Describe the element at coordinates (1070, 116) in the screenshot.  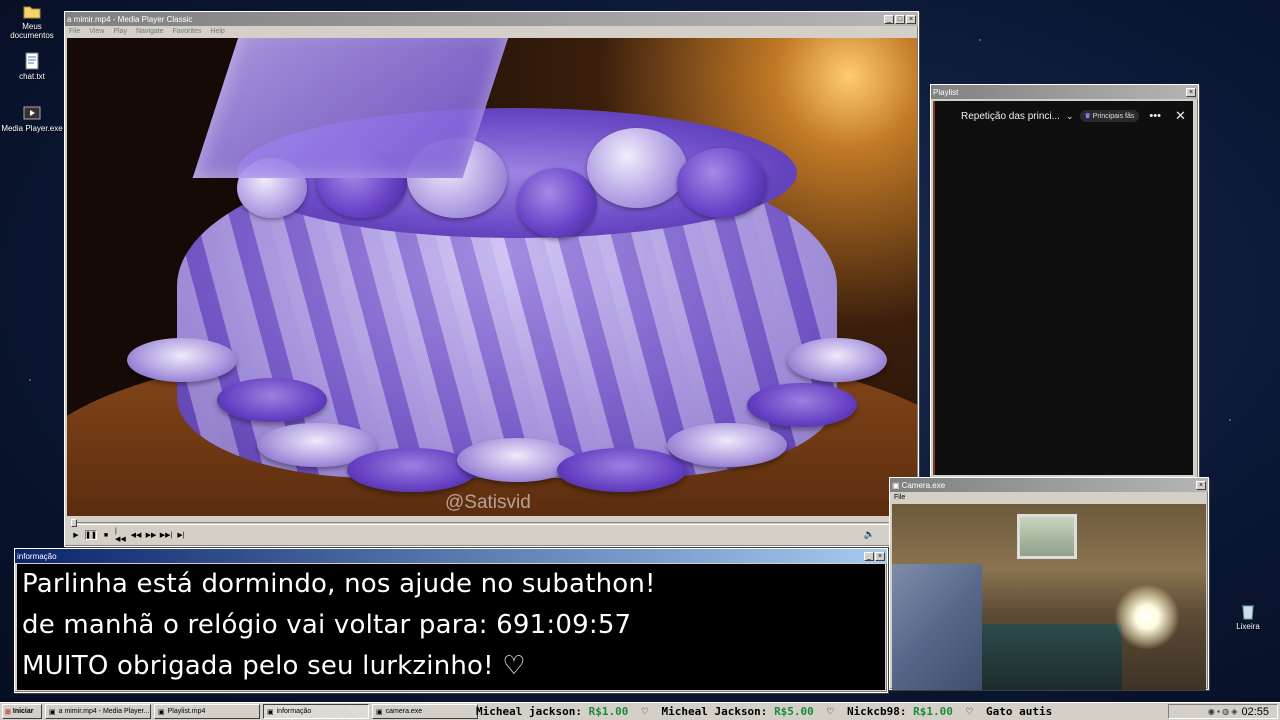
I see `chevron-down-icon: ⌄` at that location.